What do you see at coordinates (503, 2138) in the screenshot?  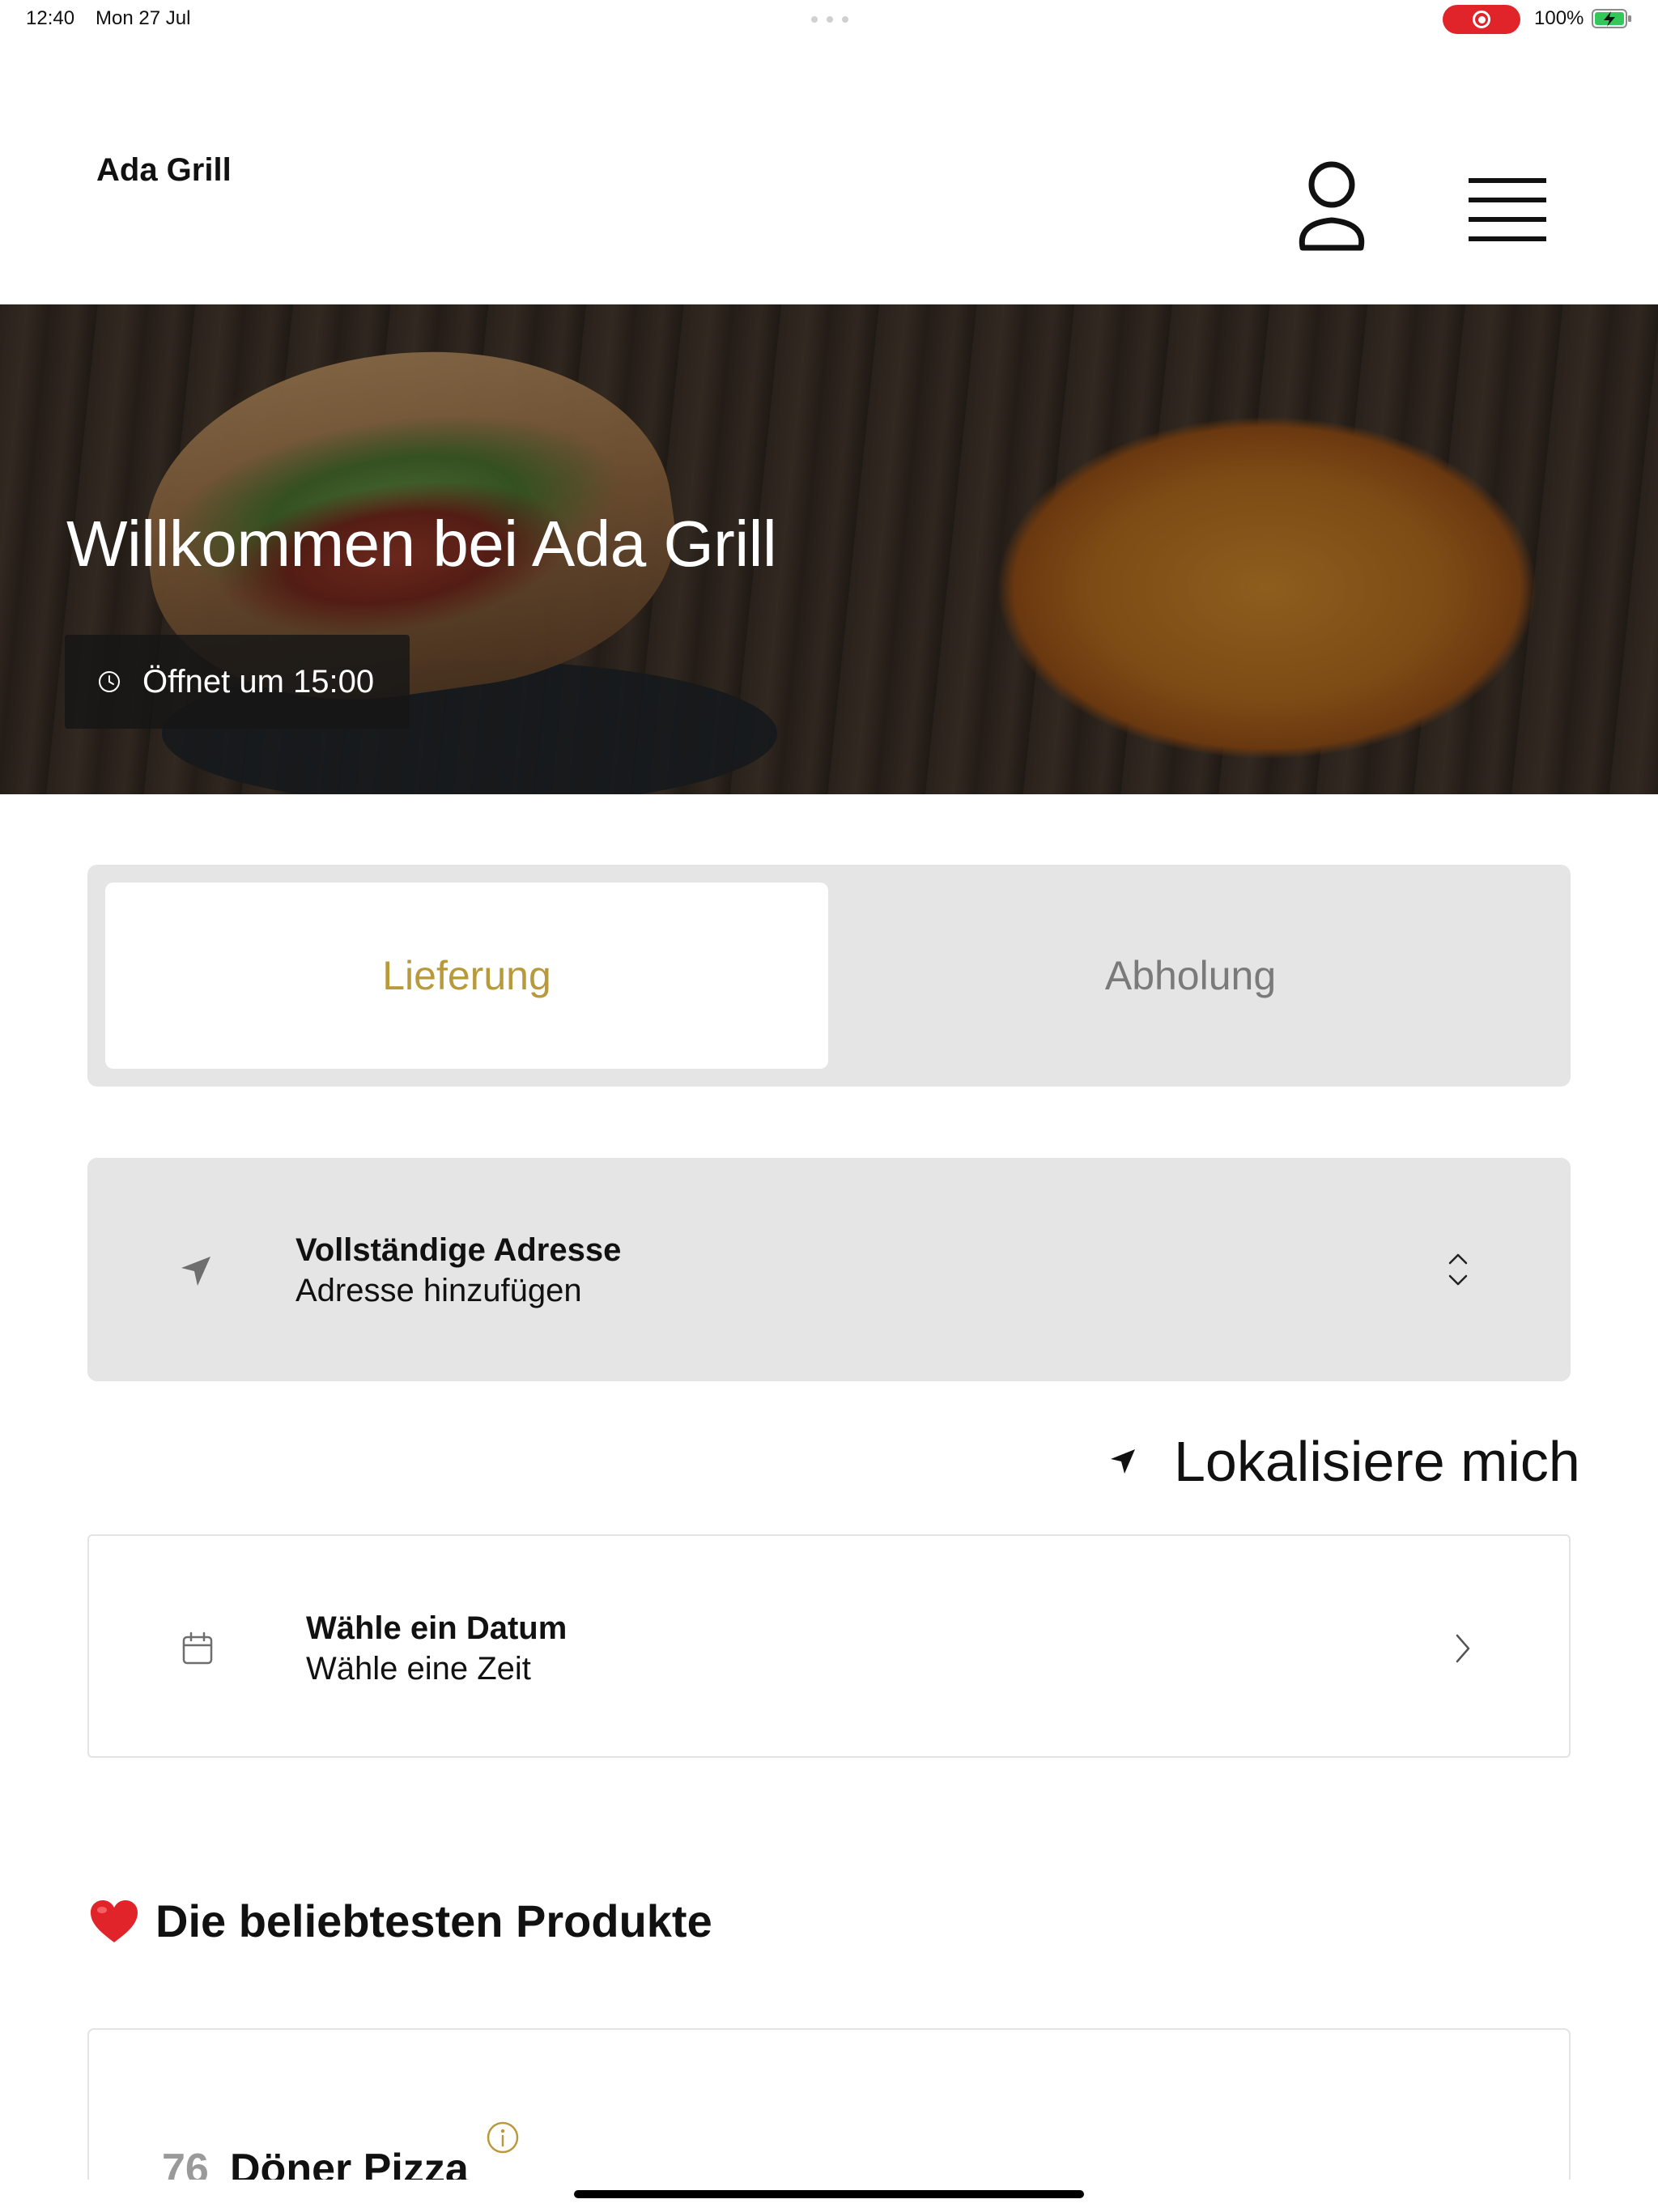 I see `info-icon` at bounding box center [503, 2138].